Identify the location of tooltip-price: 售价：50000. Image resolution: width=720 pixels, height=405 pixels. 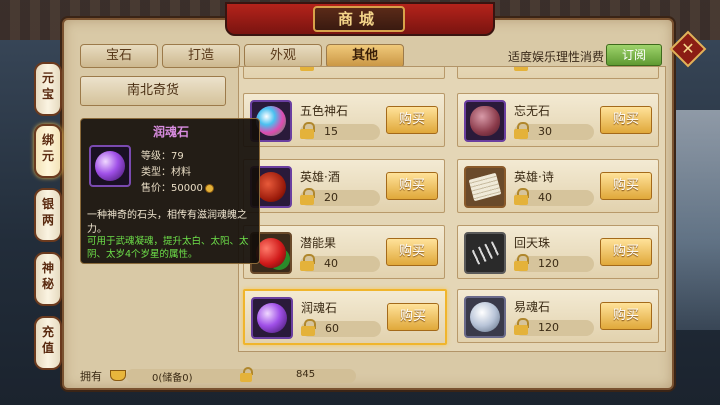
(172, 188).